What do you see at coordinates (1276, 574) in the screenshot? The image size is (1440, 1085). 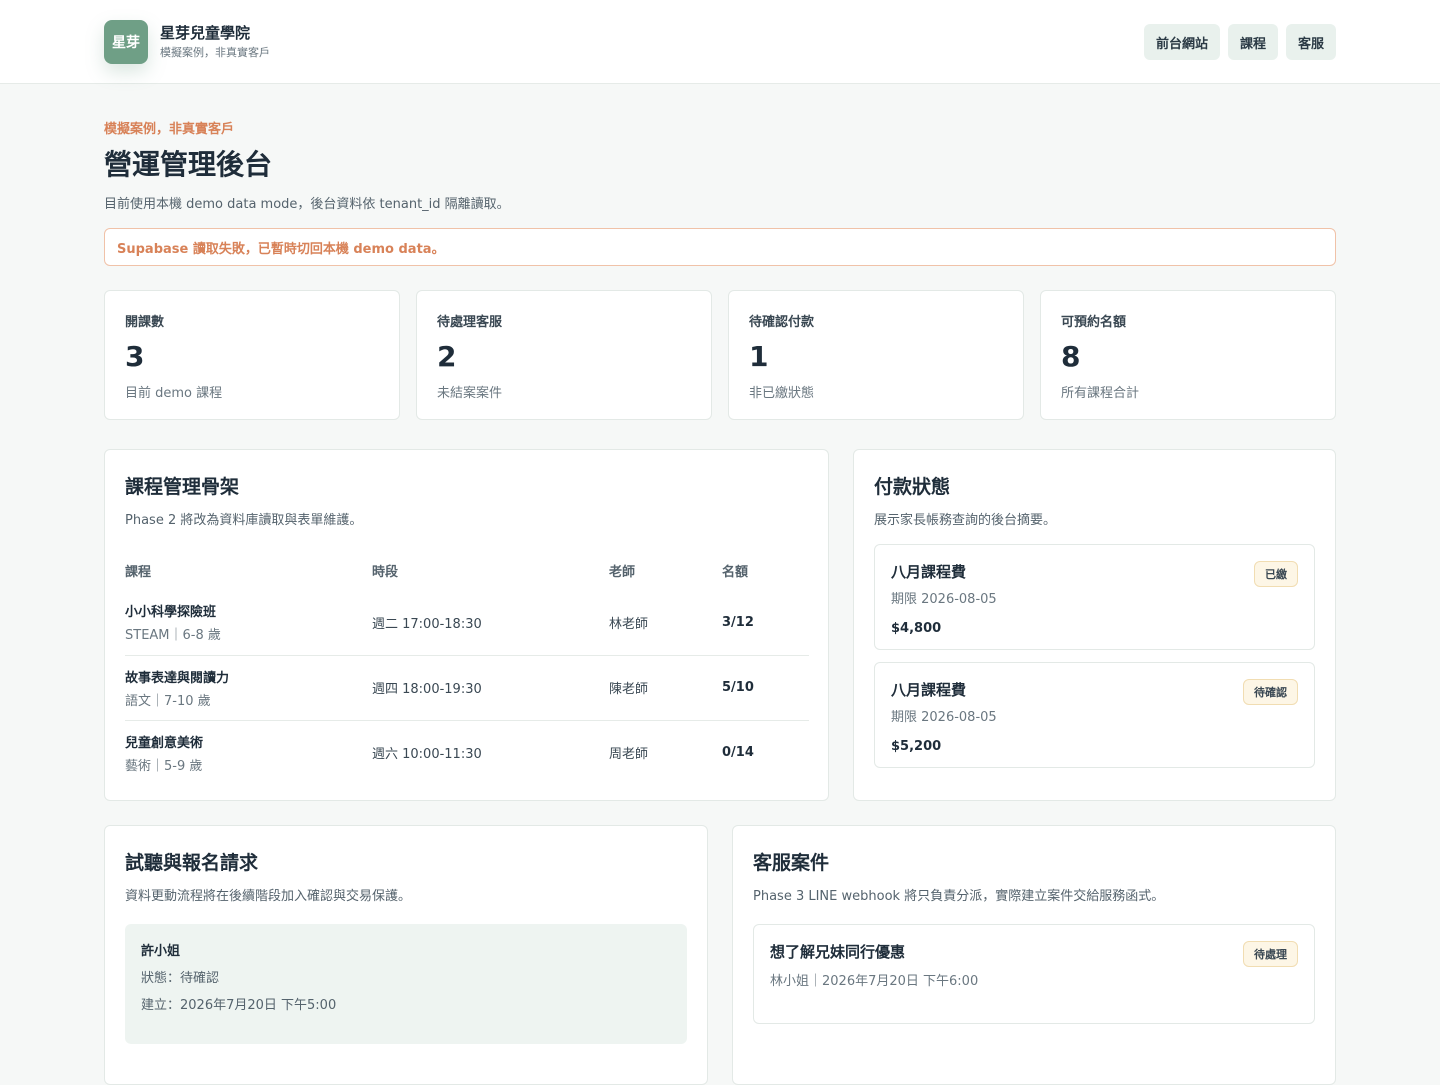 I see `status-badge: 已繳` at bounding box center [1276, 574].